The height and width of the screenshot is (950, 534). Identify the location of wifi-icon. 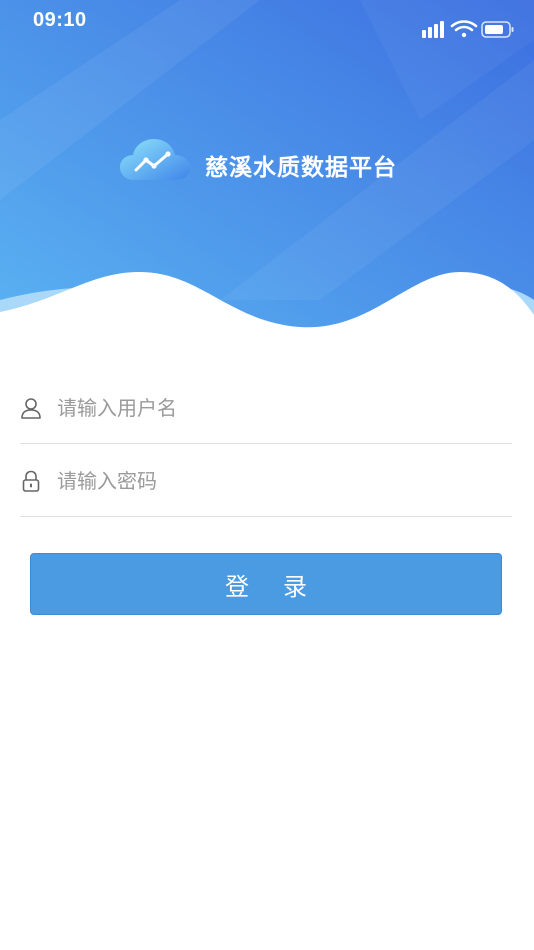
(464, 29).